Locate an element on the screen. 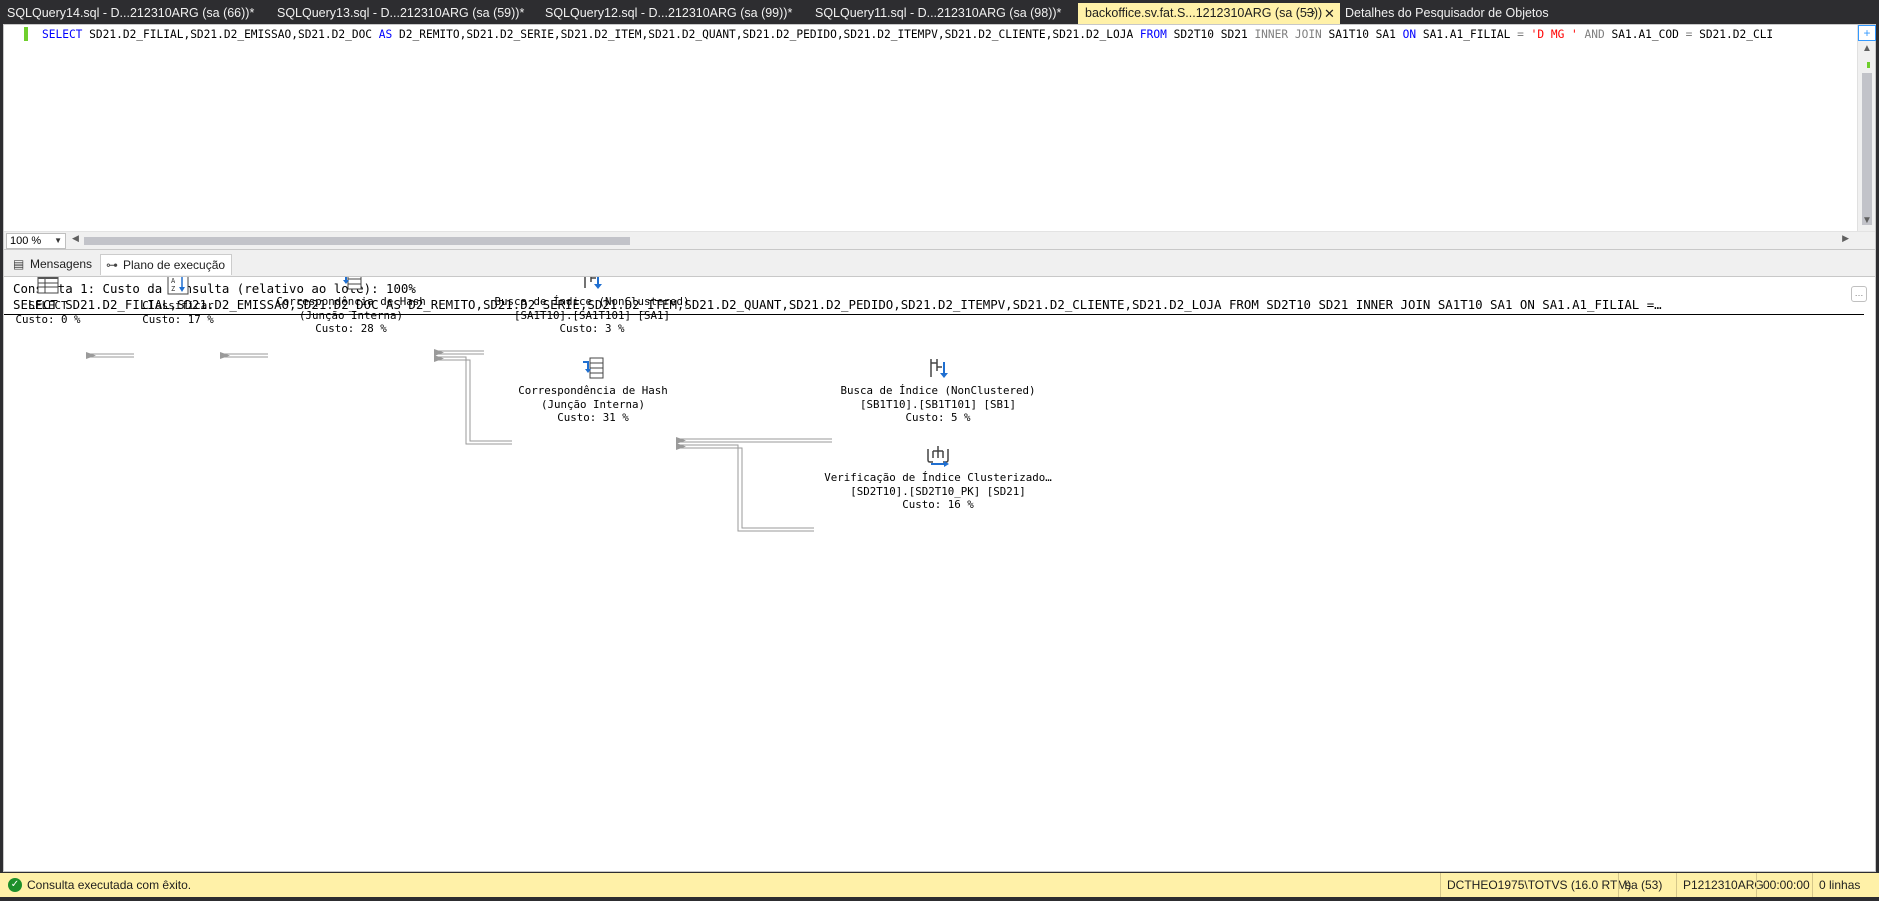  sql-token: SA1.A1_COD is located at coordinates (1645, 34).